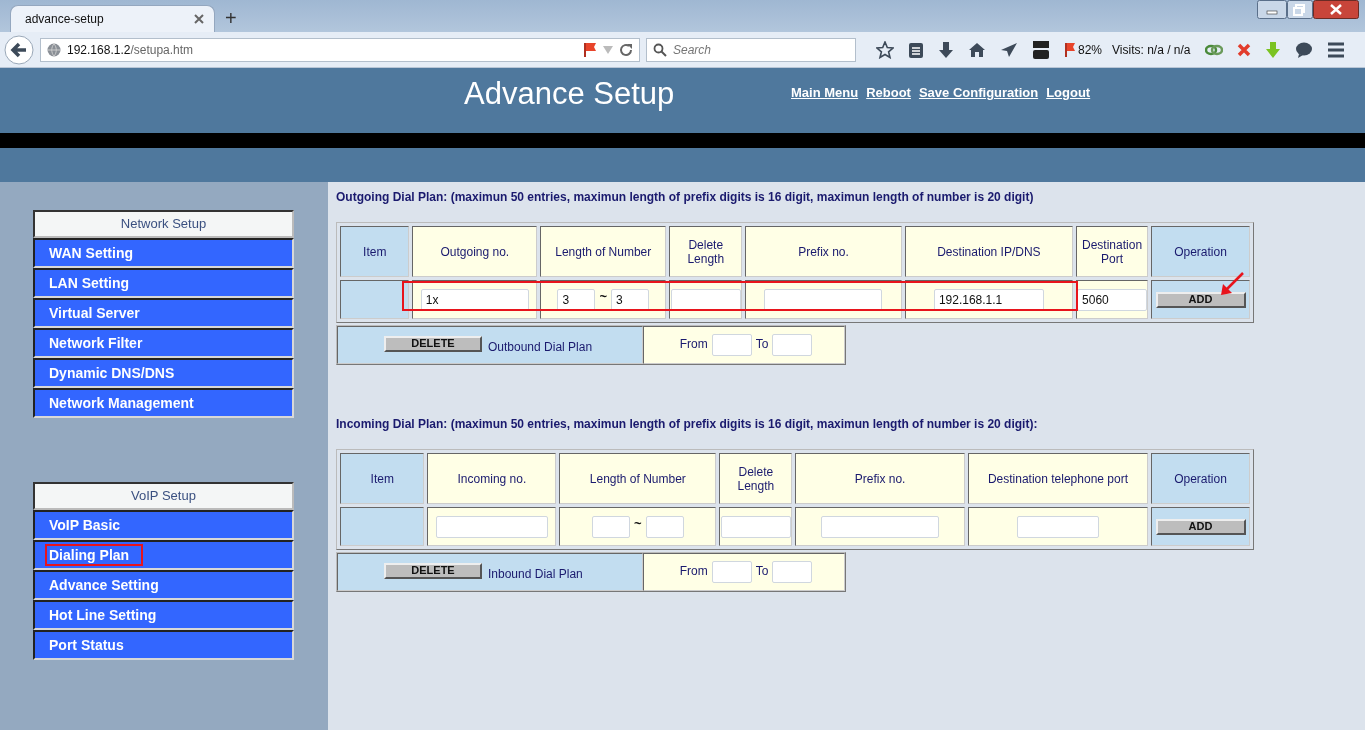  Describe the element at coordinates (1112, 251) in the screenshot. I see `column-header: Destination Port` at that location.